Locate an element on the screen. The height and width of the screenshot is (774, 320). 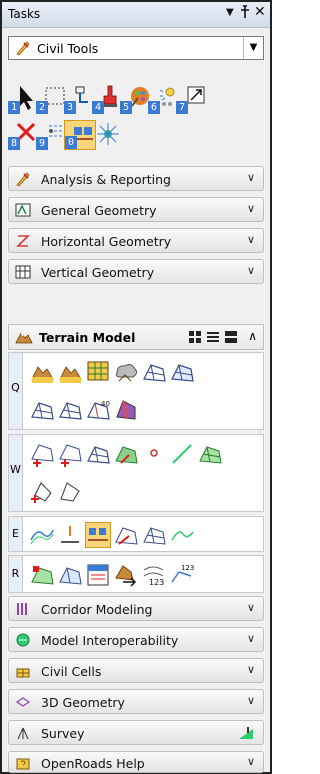
terrain-export-icon is located at coordinates (126, 576).